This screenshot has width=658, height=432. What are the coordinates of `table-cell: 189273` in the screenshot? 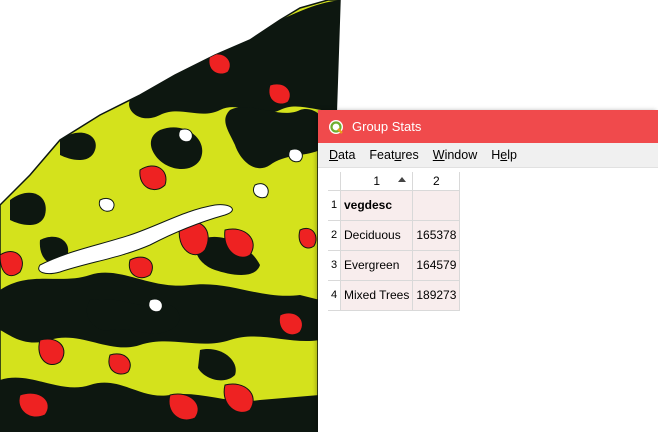 It's located at (436, 295).